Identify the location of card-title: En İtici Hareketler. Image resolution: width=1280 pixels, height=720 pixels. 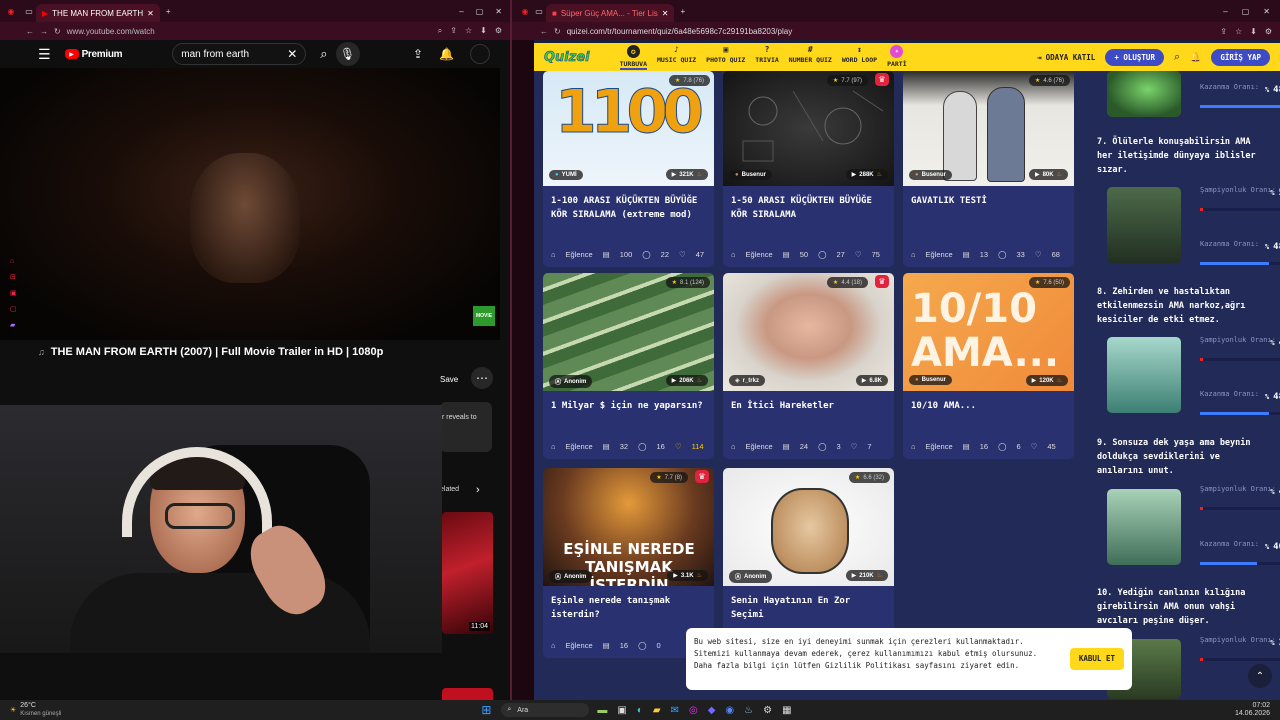
(808, 417).